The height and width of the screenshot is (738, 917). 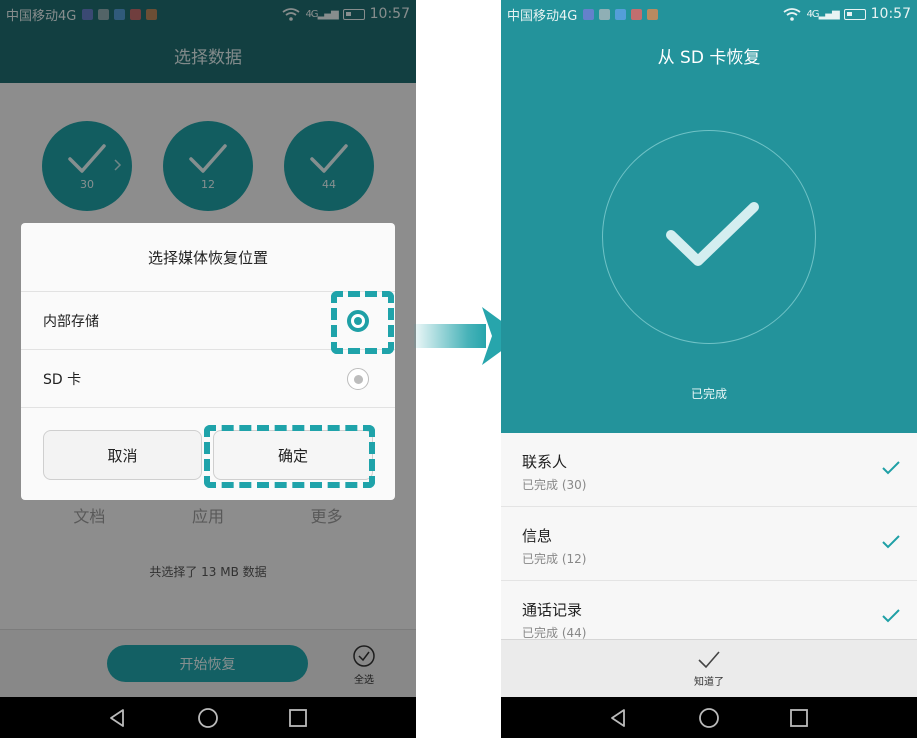 What do you see at coordinates (362, 322) in the screenshot?
I see `highlight-radio-marker` at bounding box center [362, 322].